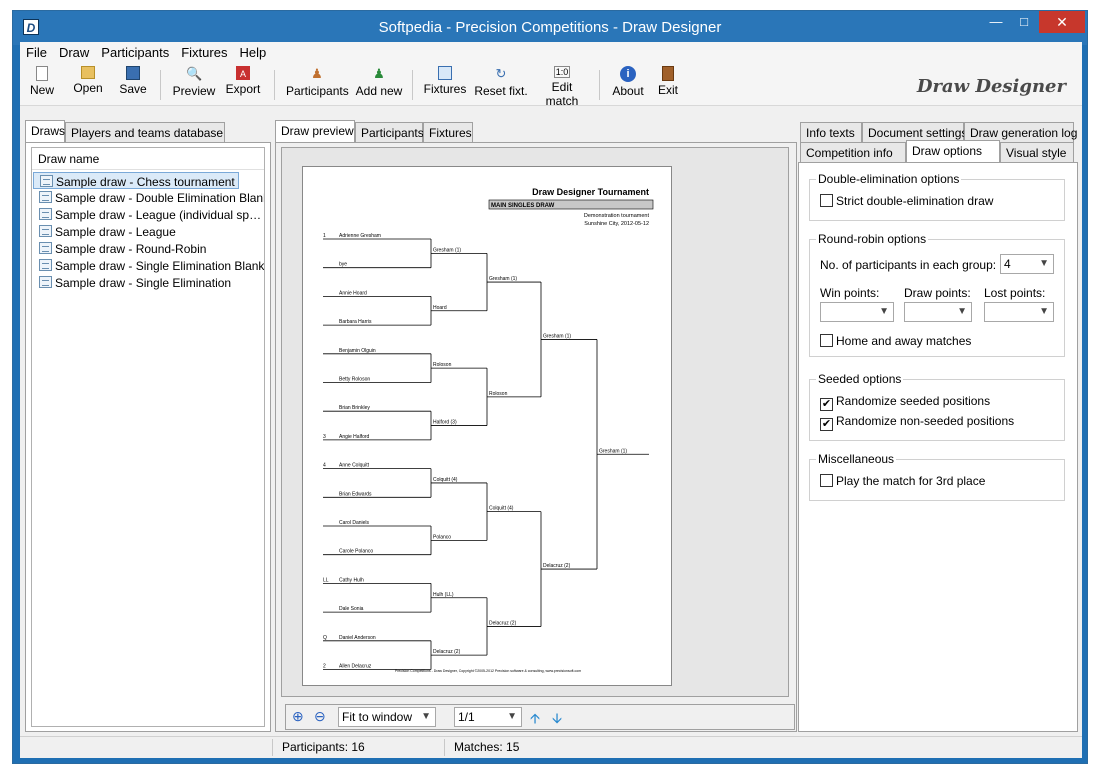 The image size is (1108, 782). Describe the element at coordinates (889, 179) in the screenshot. I see `group-label: Double-elimination options` at that location.